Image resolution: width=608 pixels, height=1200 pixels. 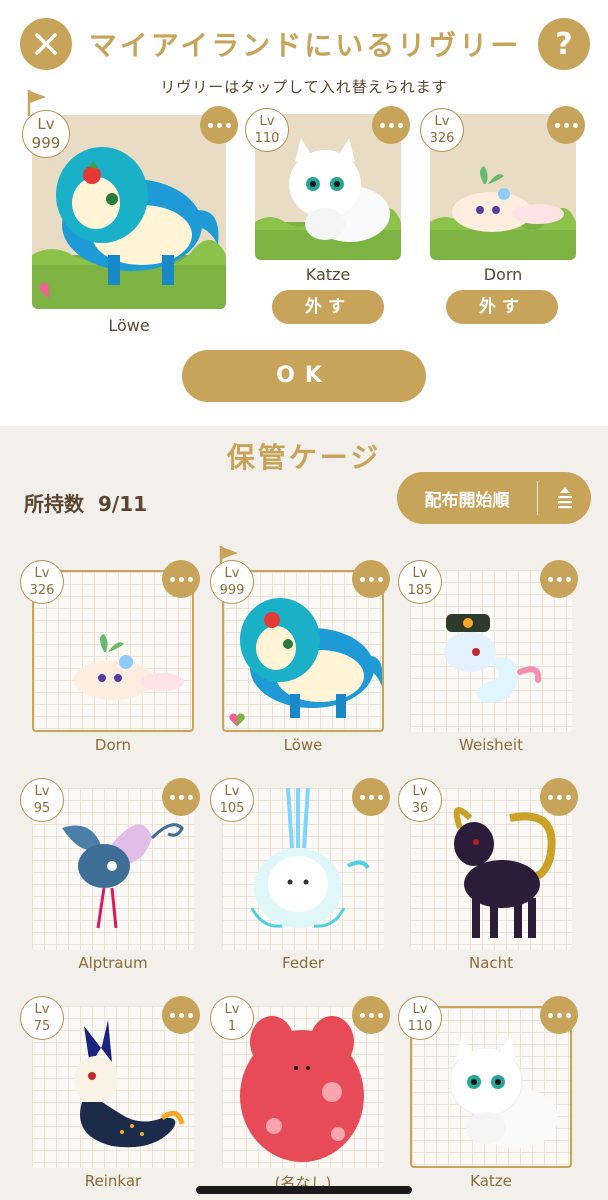 I want to click on cage-cell-lowe: Lv 999 Löwe, so click(x=300, y=653).